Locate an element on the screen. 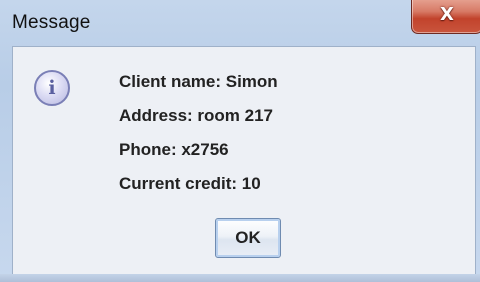 The width and height of the screenshot is (480, 282). info-icon-glyph: i is located at coordinates (52, 88).